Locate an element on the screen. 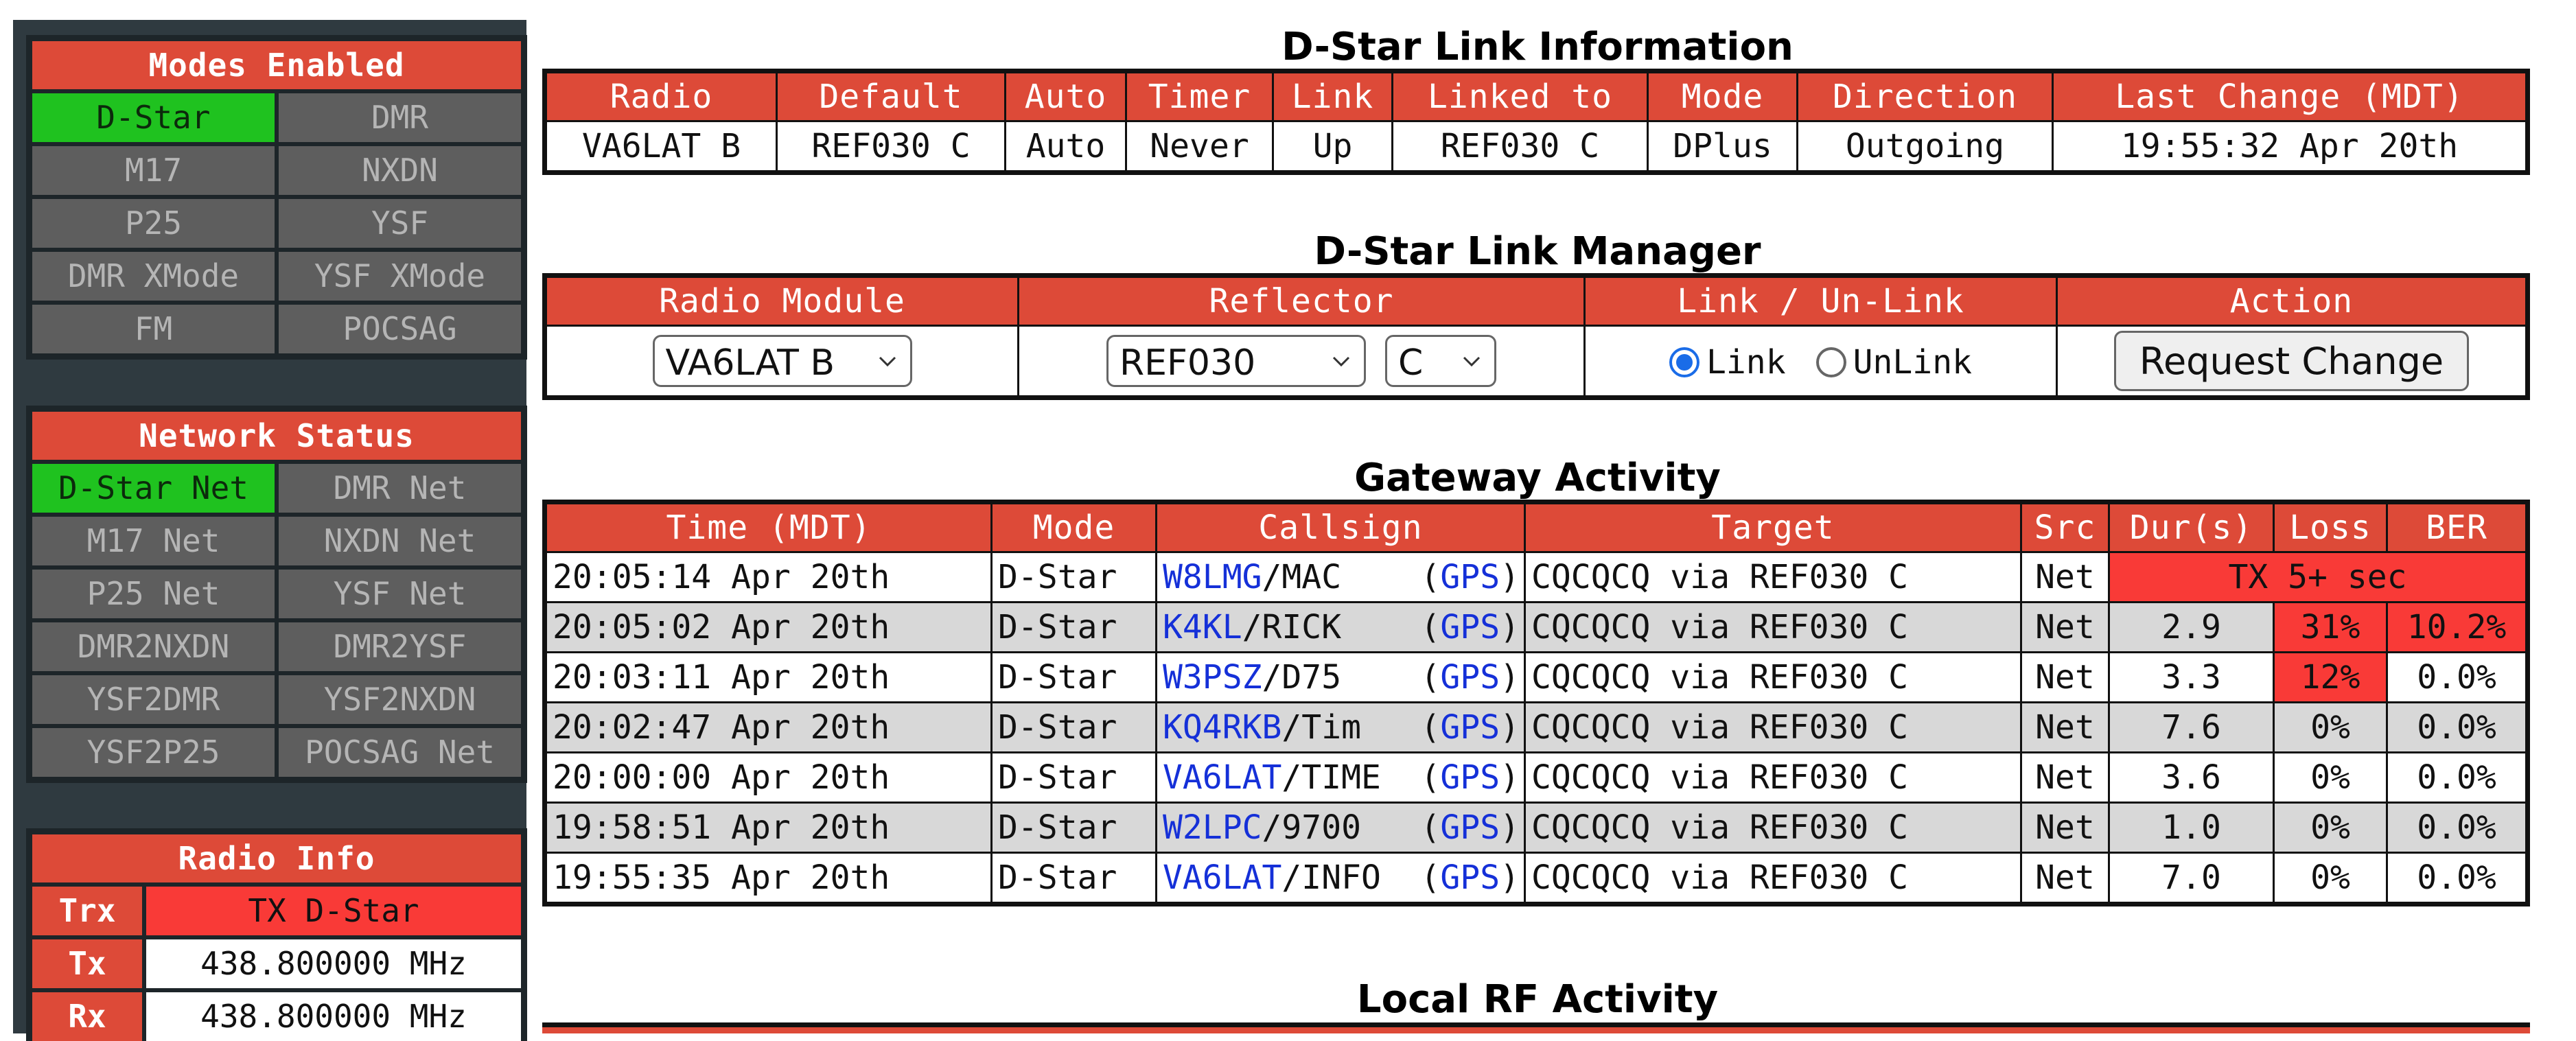  duration-cell: 3.3 is located at coordinates (2191, 677).